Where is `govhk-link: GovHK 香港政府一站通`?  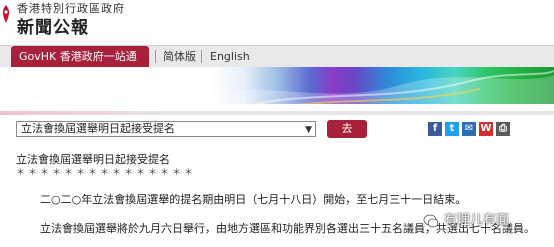
govhk-link: GovHK 香港政府一站通 is located at coordinates (80, 56).